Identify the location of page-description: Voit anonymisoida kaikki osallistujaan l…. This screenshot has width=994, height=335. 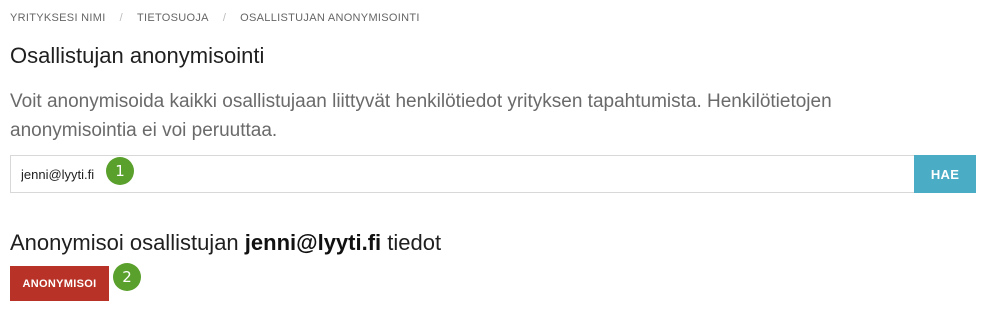
(421, 116).